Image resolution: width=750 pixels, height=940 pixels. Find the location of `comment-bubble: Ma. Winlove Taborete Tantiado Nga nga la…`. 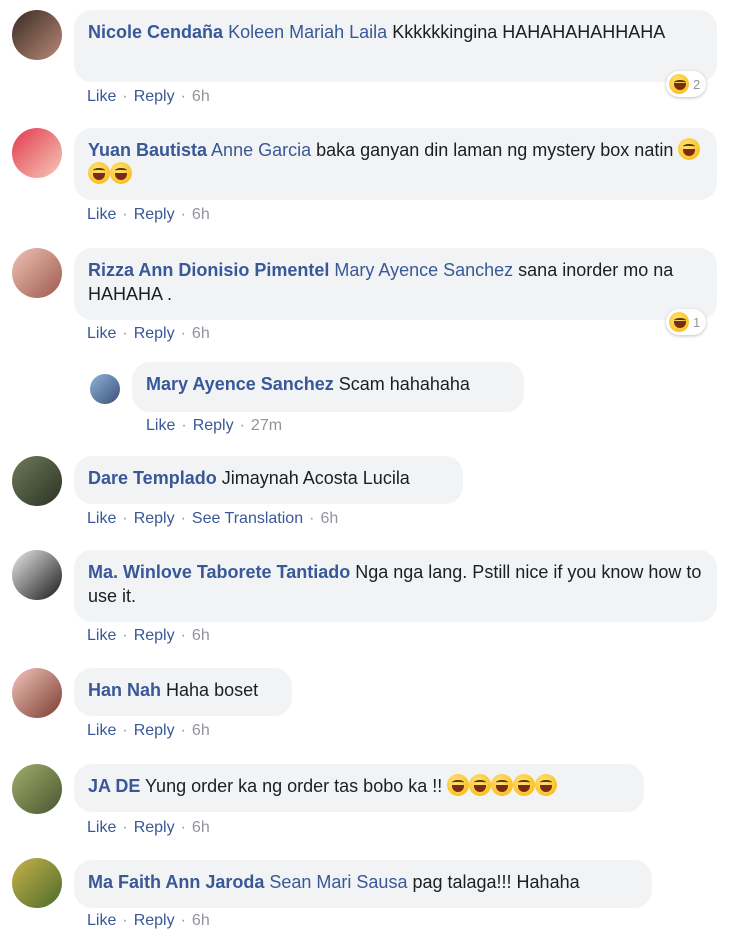

comment-bubble: Ma. Winlove Taborete Tantiado Nga nga la… is located at coordinates (395, 586).